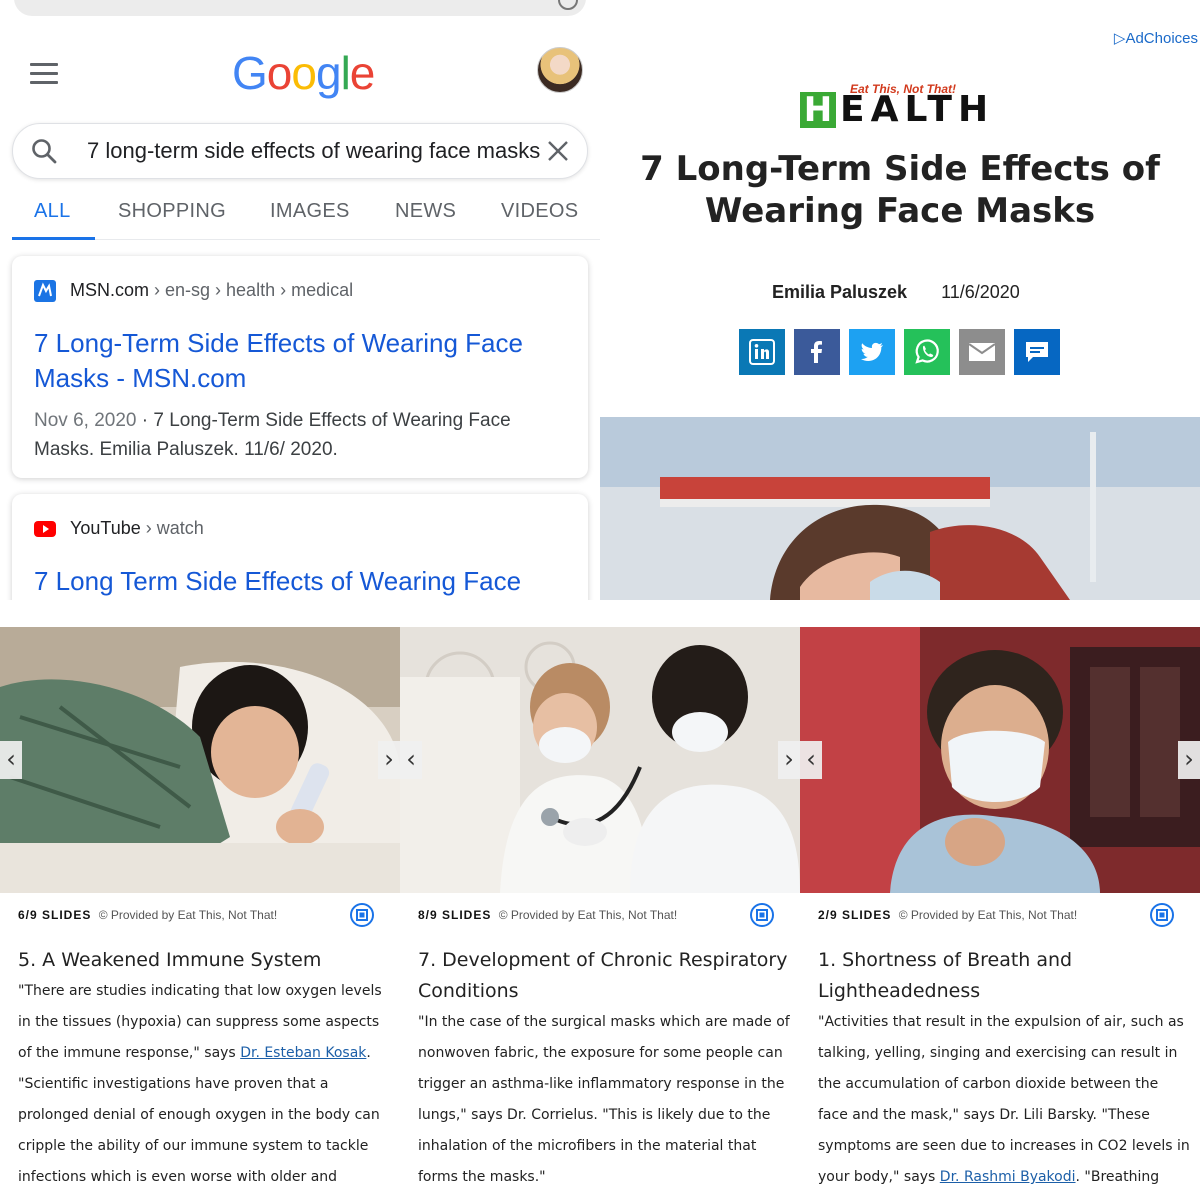 Image resolution: width=1200 pixels, height=1200 pixels. I want to click on search-icon, so click(44, 151).